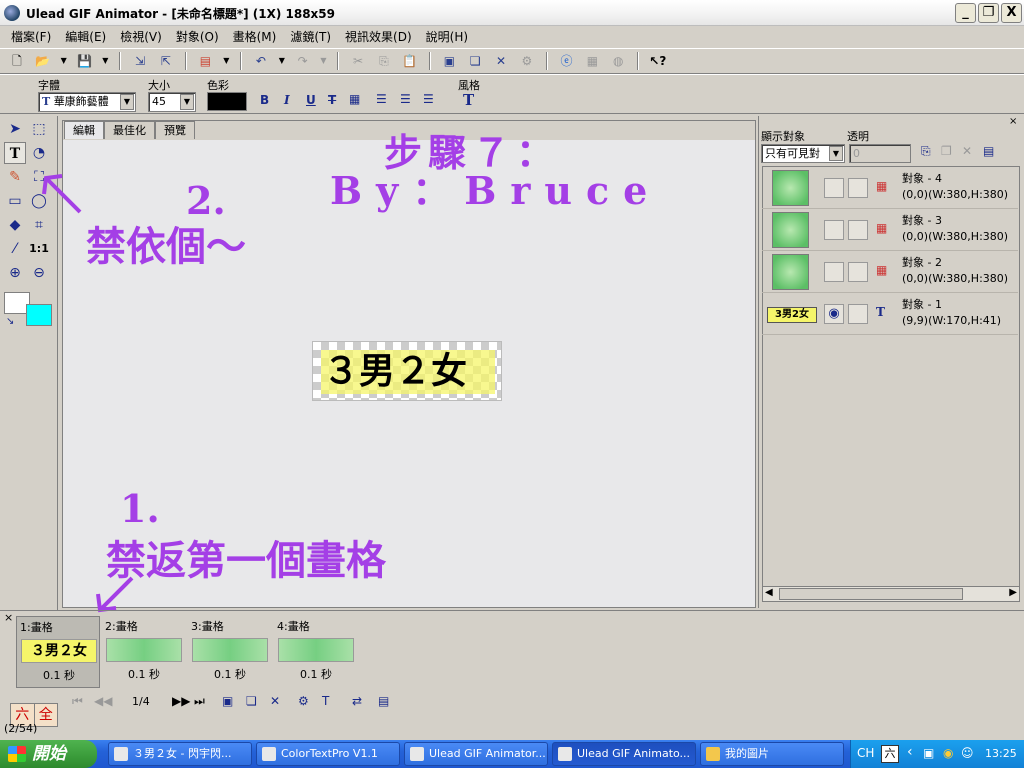  Describe the element at coordinates (12, 13) in the screenshot. I see `ulead-app-icon` at that location.